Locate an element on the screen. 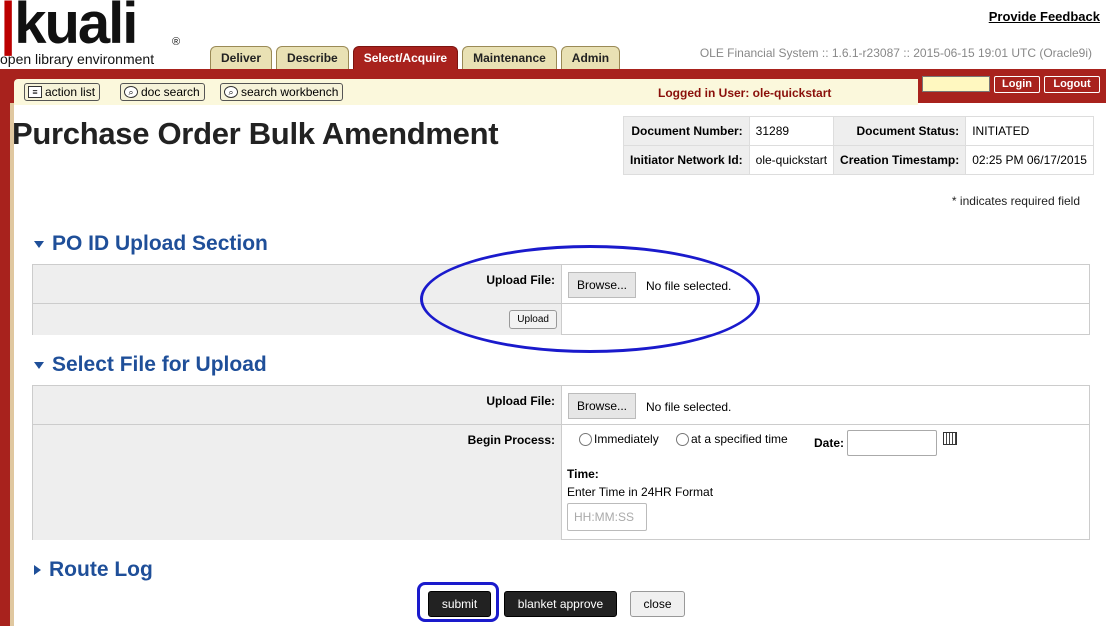  doc-search-label: doc search is located at coordinates (170, 92).